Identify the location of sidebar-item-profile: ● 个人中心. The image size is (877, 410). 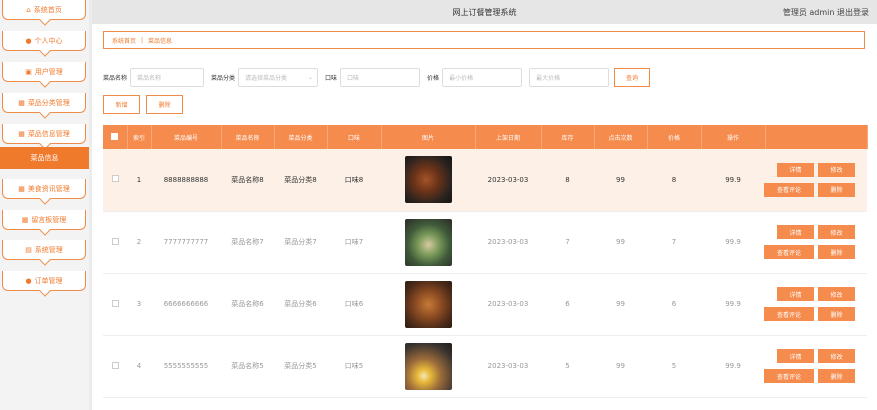
(44, 42).